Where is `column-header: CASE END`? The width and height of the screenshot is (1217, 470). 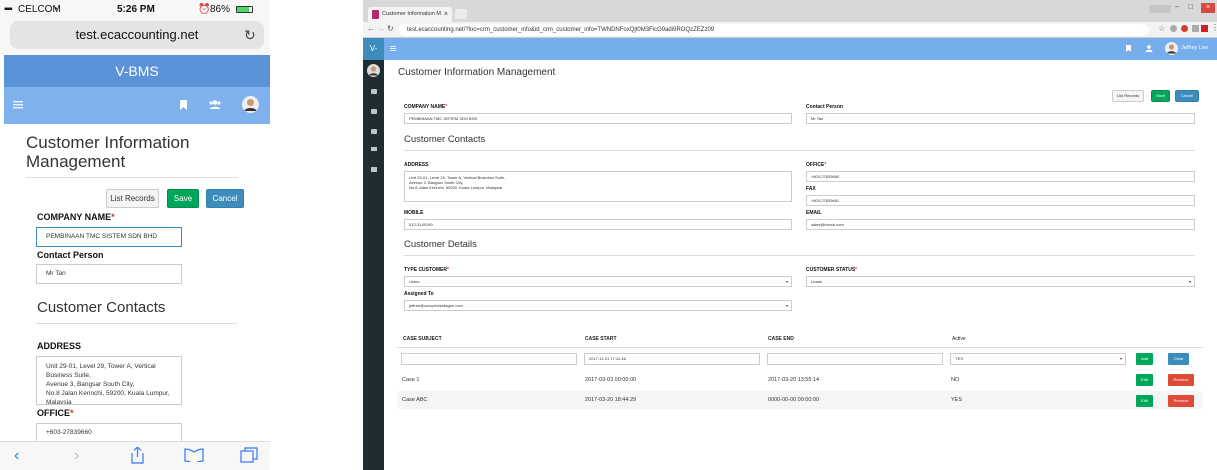
column-header: CASE END is located at coordinates (781, 339).